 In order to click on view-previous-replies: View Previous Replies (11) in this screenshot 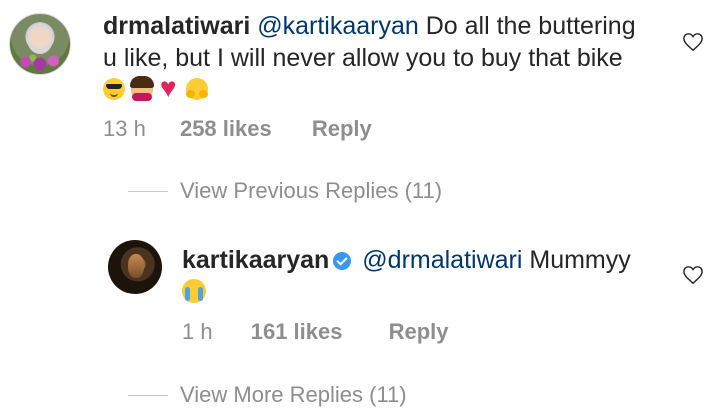, I will do `click(285, 191)`.